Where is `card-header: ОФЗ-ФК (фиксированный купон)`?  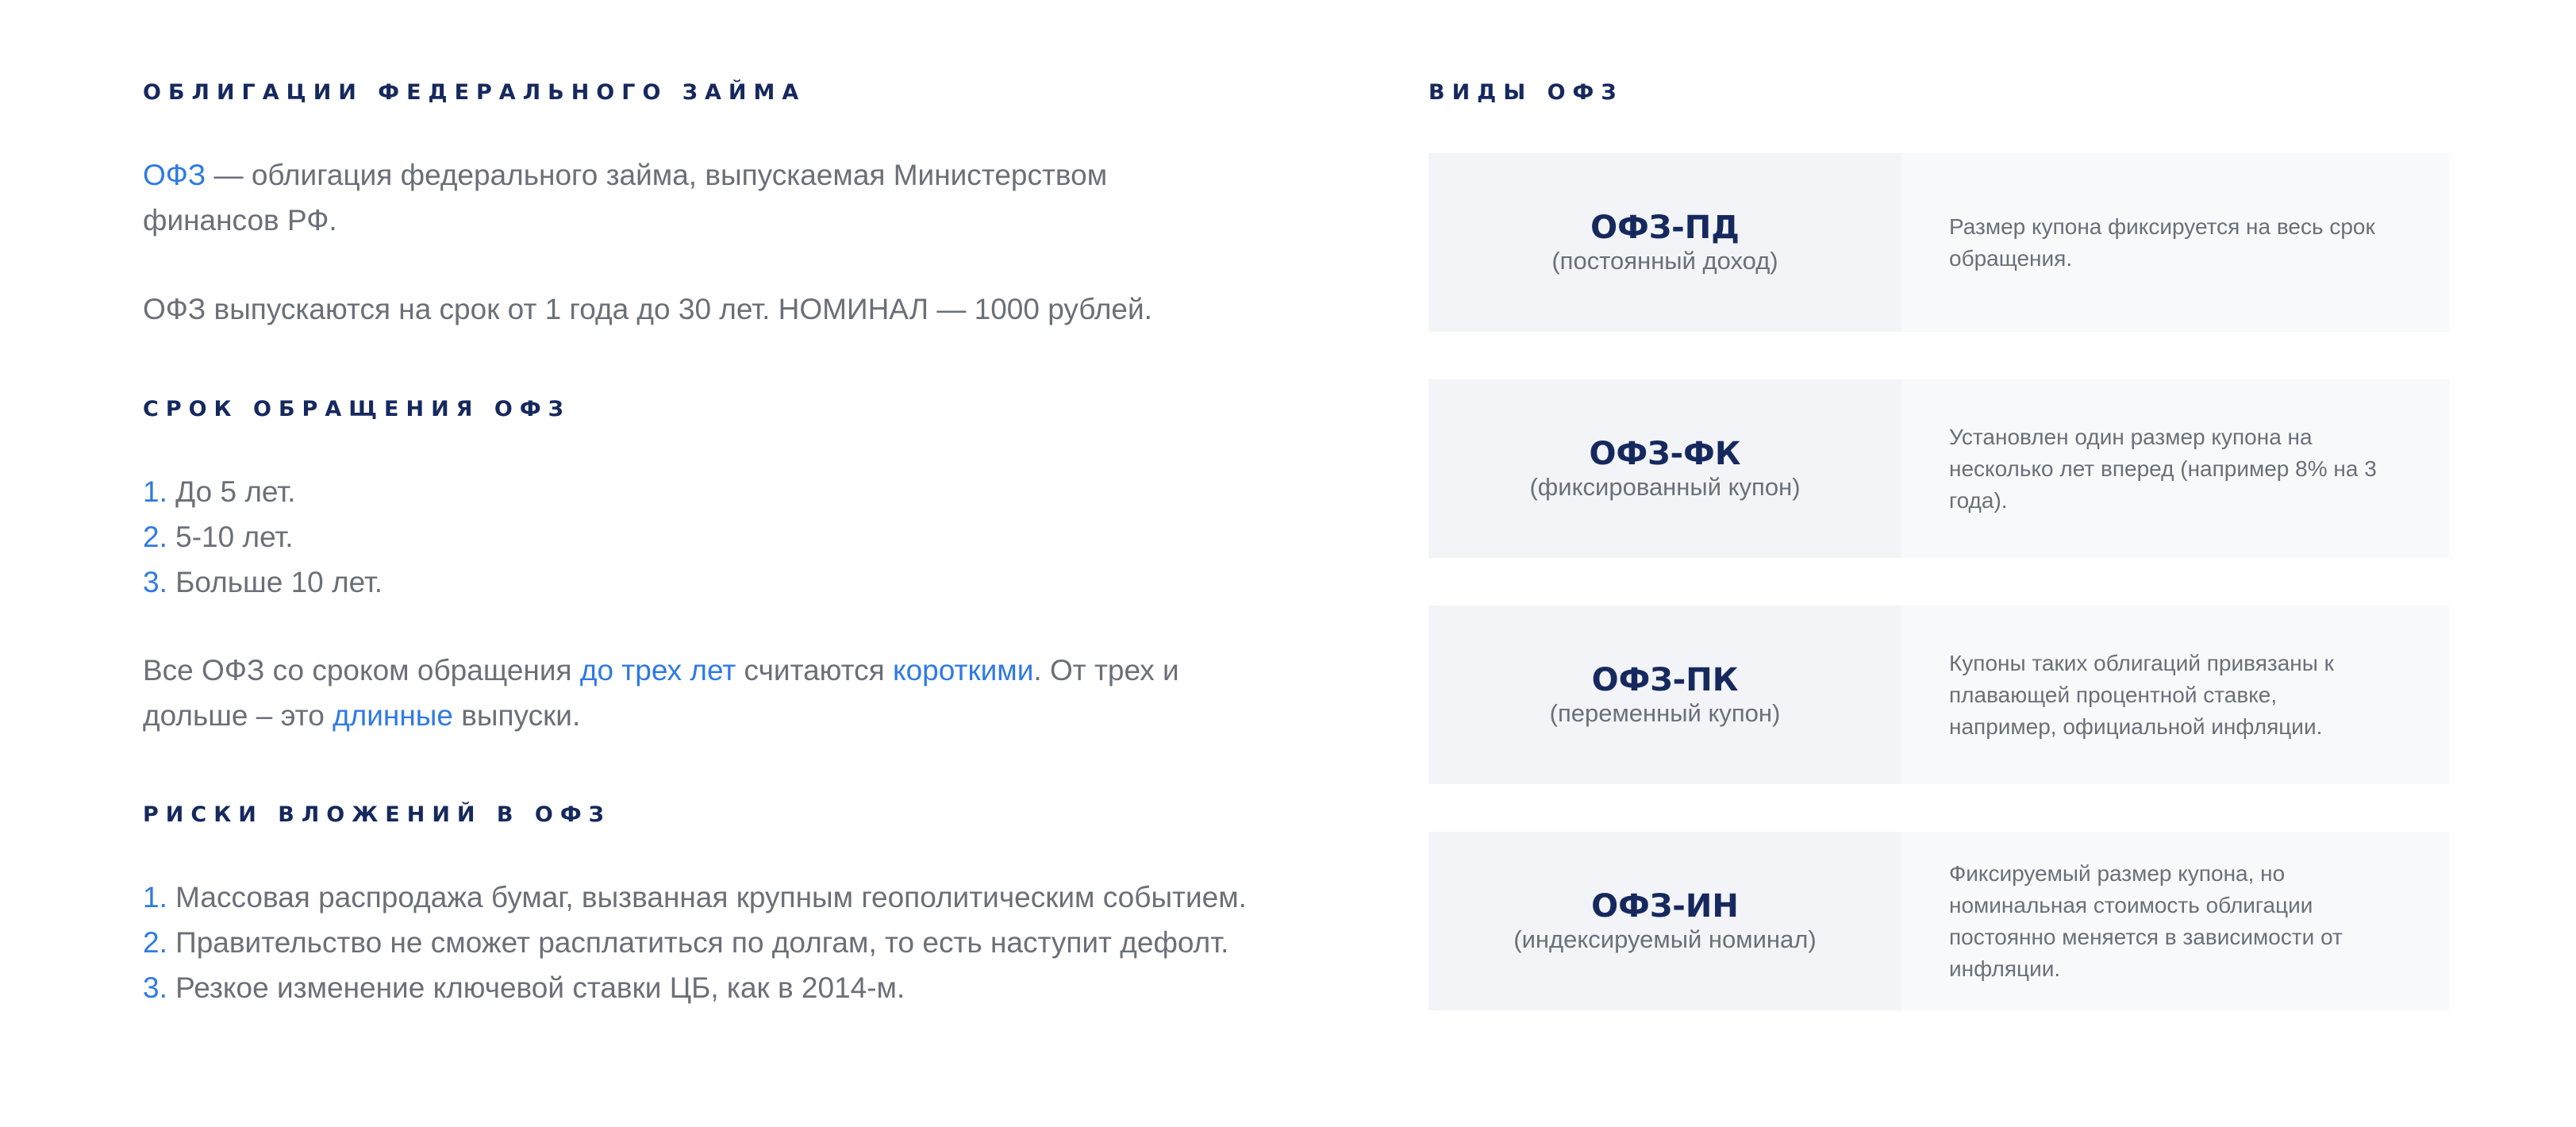 card-header: ОФЗ-ФК (фиксированный купон) is located at coordinates (1664, 468).